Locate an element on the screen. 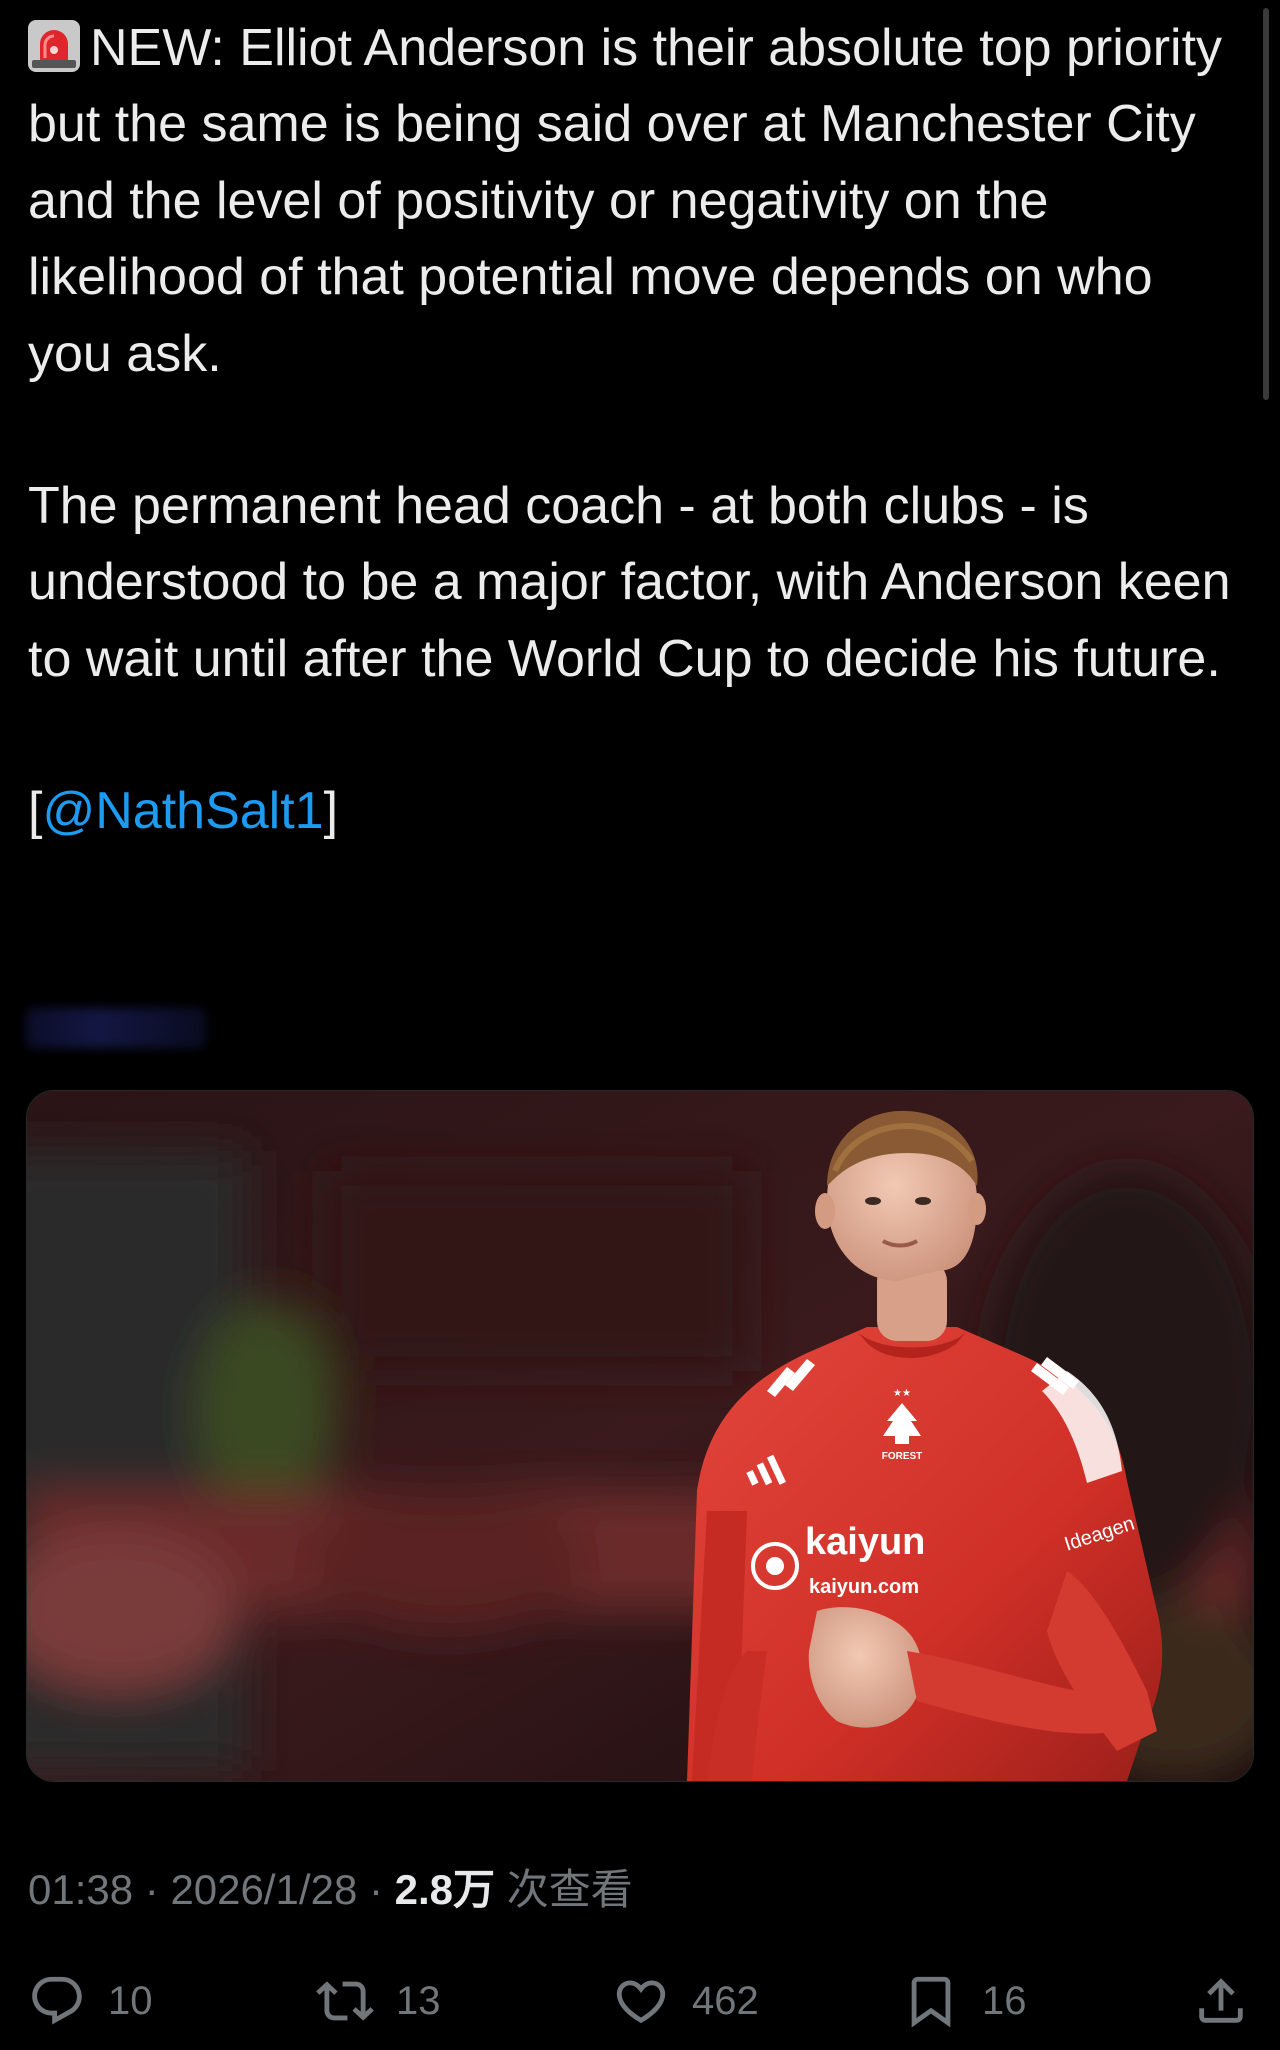 This screenshot has height=2050, width=1280. views-count: 2.8万 is located at coordinates (445, 1889).